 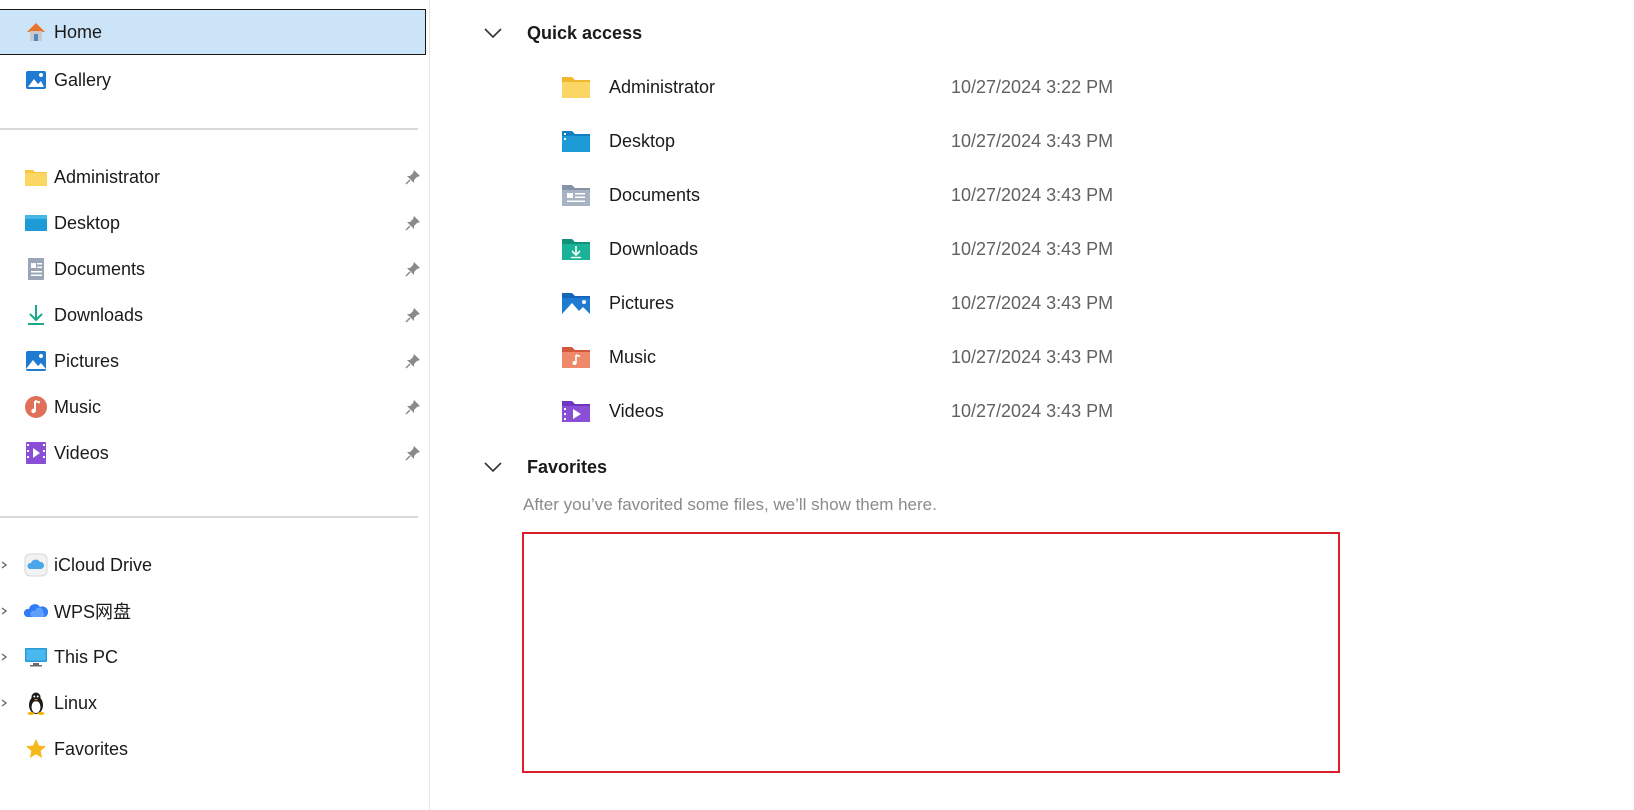 What do you see at coordinates (103, 564) in the screenshot?
I see `sidebar-item-label: iCloud Drive` at bounding box center [103, 564].